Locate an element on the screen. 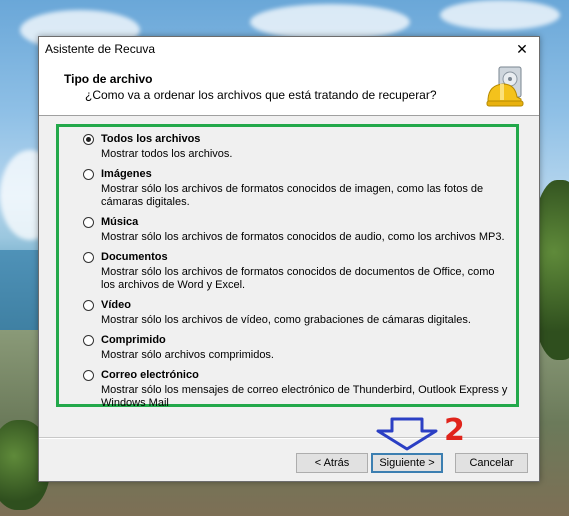 The height and width of the screenshot is (516, 569). radio-correo is located at coordinates (88, 375).